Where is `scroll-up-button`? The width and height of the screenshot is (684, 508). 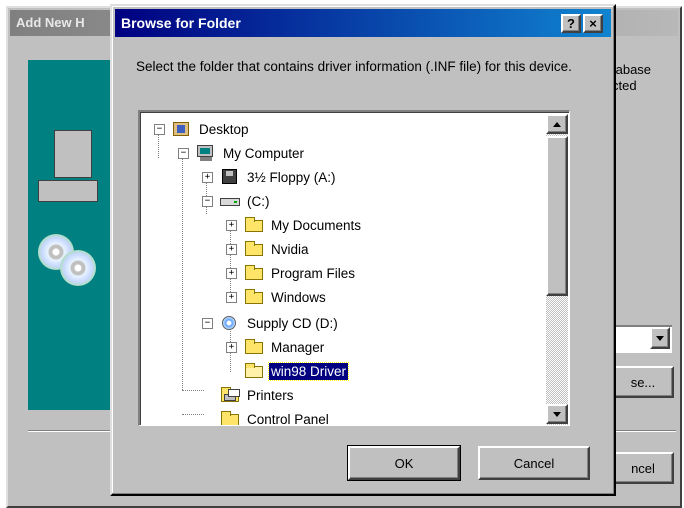
scroll-up-button is located at coordinates (557, 124).